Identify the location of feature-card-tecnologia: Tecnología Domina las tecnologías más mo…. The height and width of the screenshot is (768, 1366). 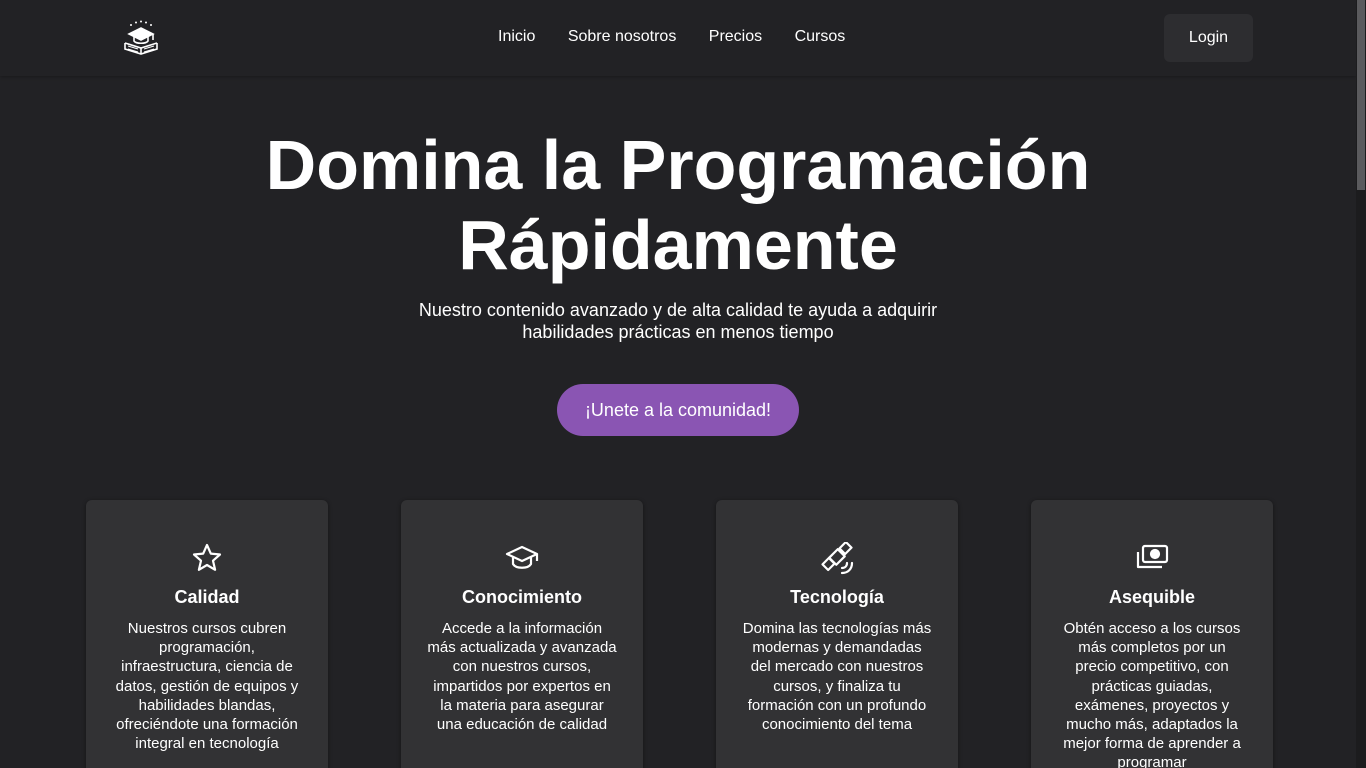
(837, 634).